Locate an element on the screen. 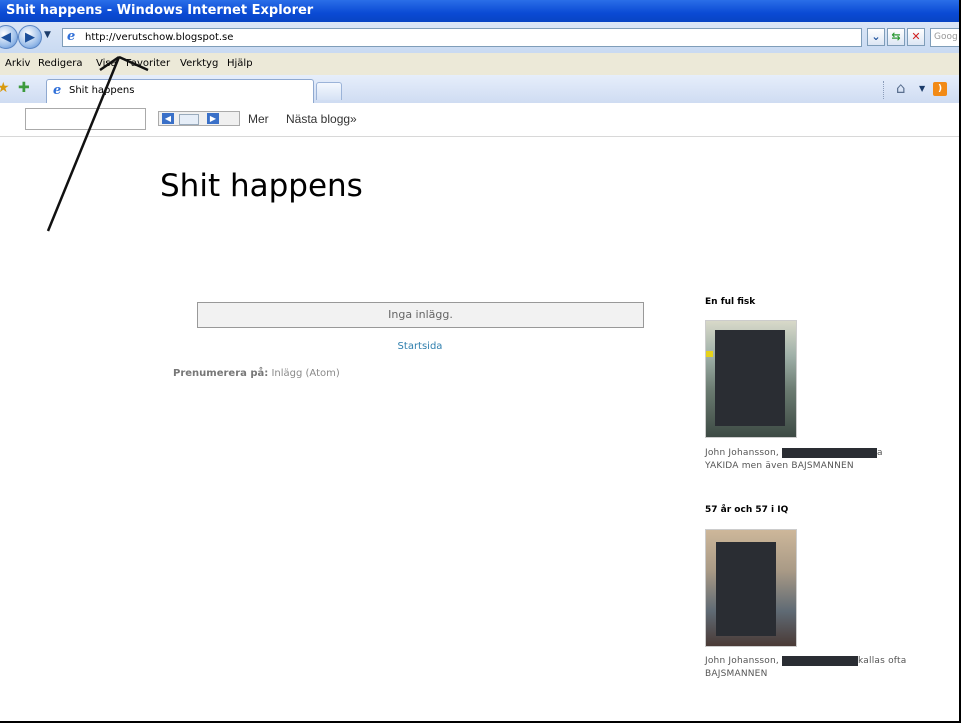 The image size is (961, 723). scroll-thumb is located at coordinates (189, 119).